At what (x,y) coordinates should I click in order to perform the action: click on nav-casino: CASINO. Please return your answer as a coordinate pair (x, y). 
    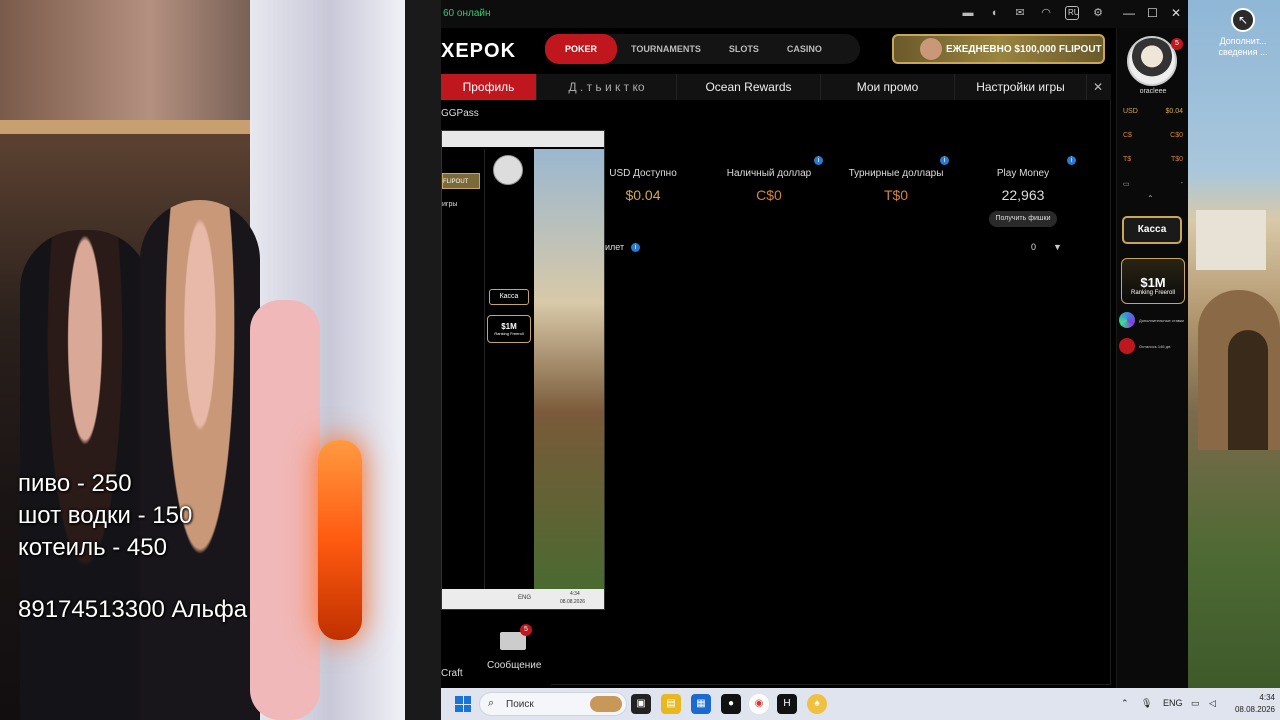
    Looking at the image, I should click on (804, 49).